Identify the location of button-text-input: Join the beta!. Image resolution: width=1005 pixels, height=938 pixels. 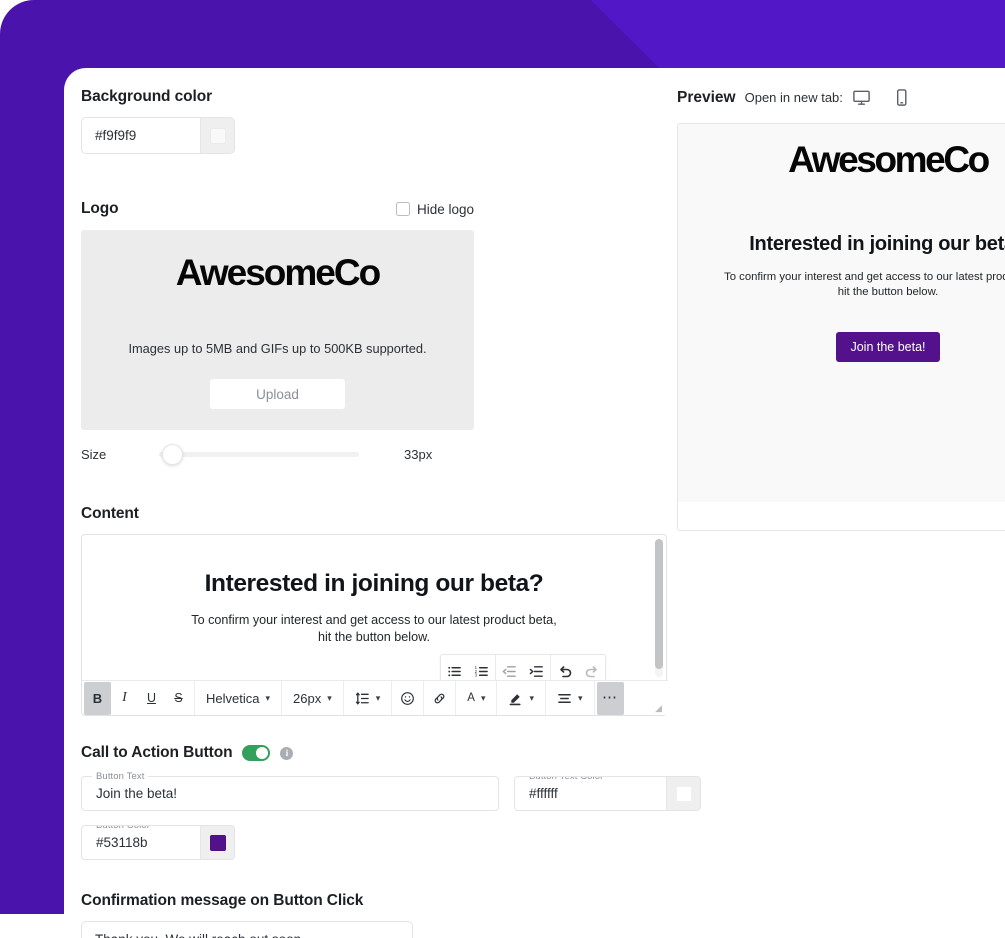
(129, 793).